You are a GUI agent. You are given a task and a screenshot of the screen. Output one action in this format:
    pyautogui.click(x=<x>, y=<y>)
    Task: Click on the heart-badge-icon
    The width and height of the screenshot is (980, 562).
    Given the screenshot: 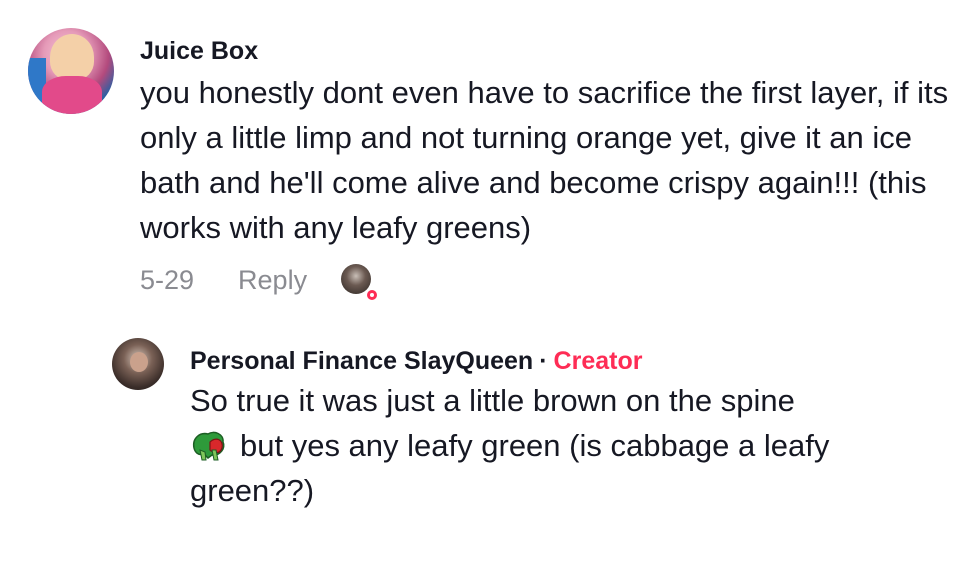 What is the action you would take?
    pyautogui.click(x=372, y=295)
    